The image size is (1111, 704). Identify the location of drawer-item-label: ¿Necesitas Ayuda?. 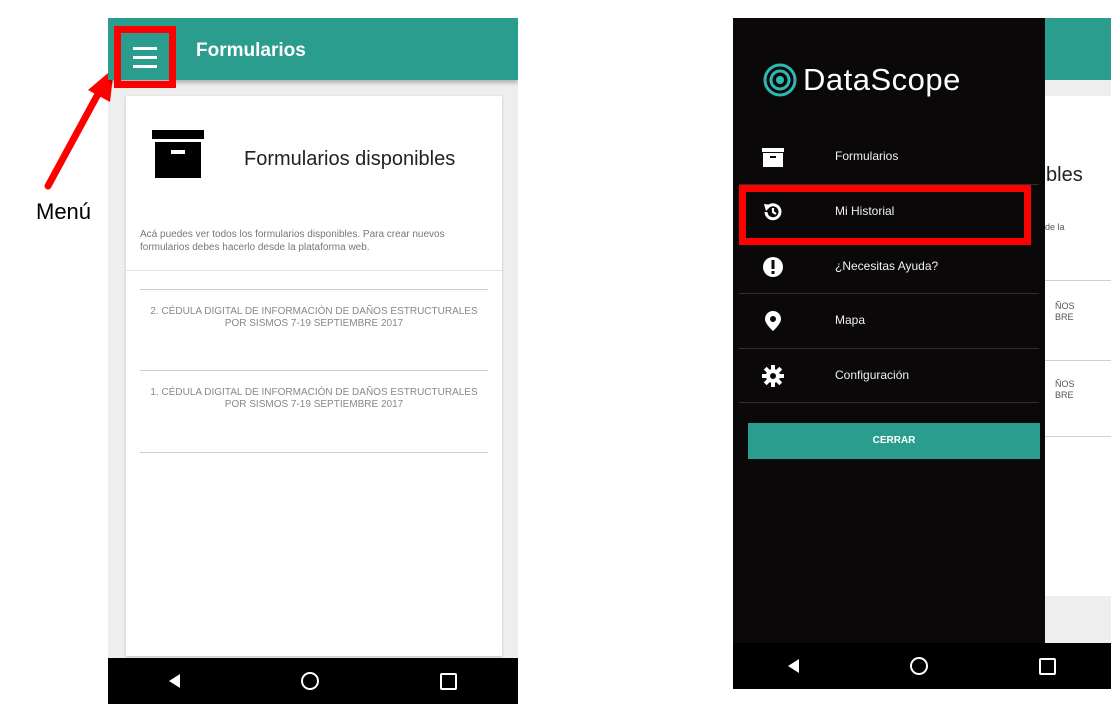
(887, 266).